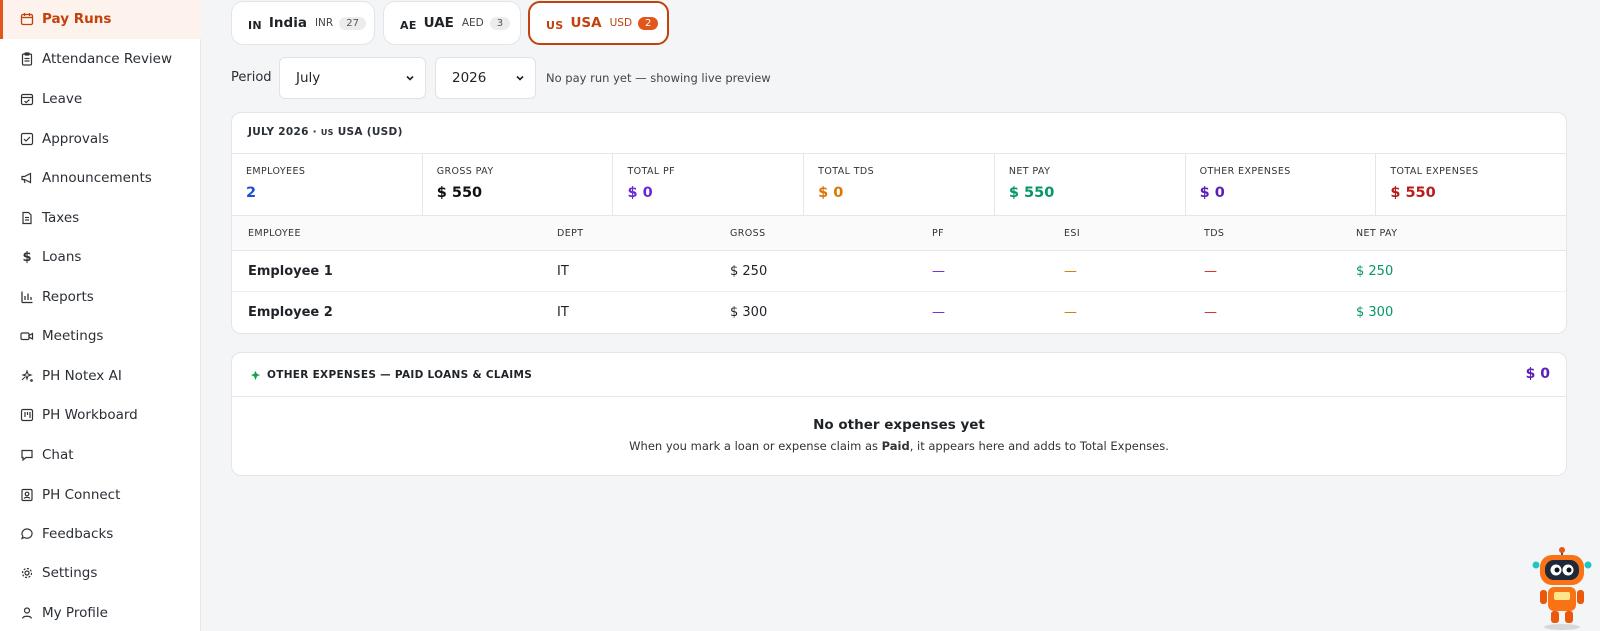  What do you see at coordinates (90, 415) in the screenshot?
I see `sidebar-item-label: PH Workboard` at bounding box center [90, 415].